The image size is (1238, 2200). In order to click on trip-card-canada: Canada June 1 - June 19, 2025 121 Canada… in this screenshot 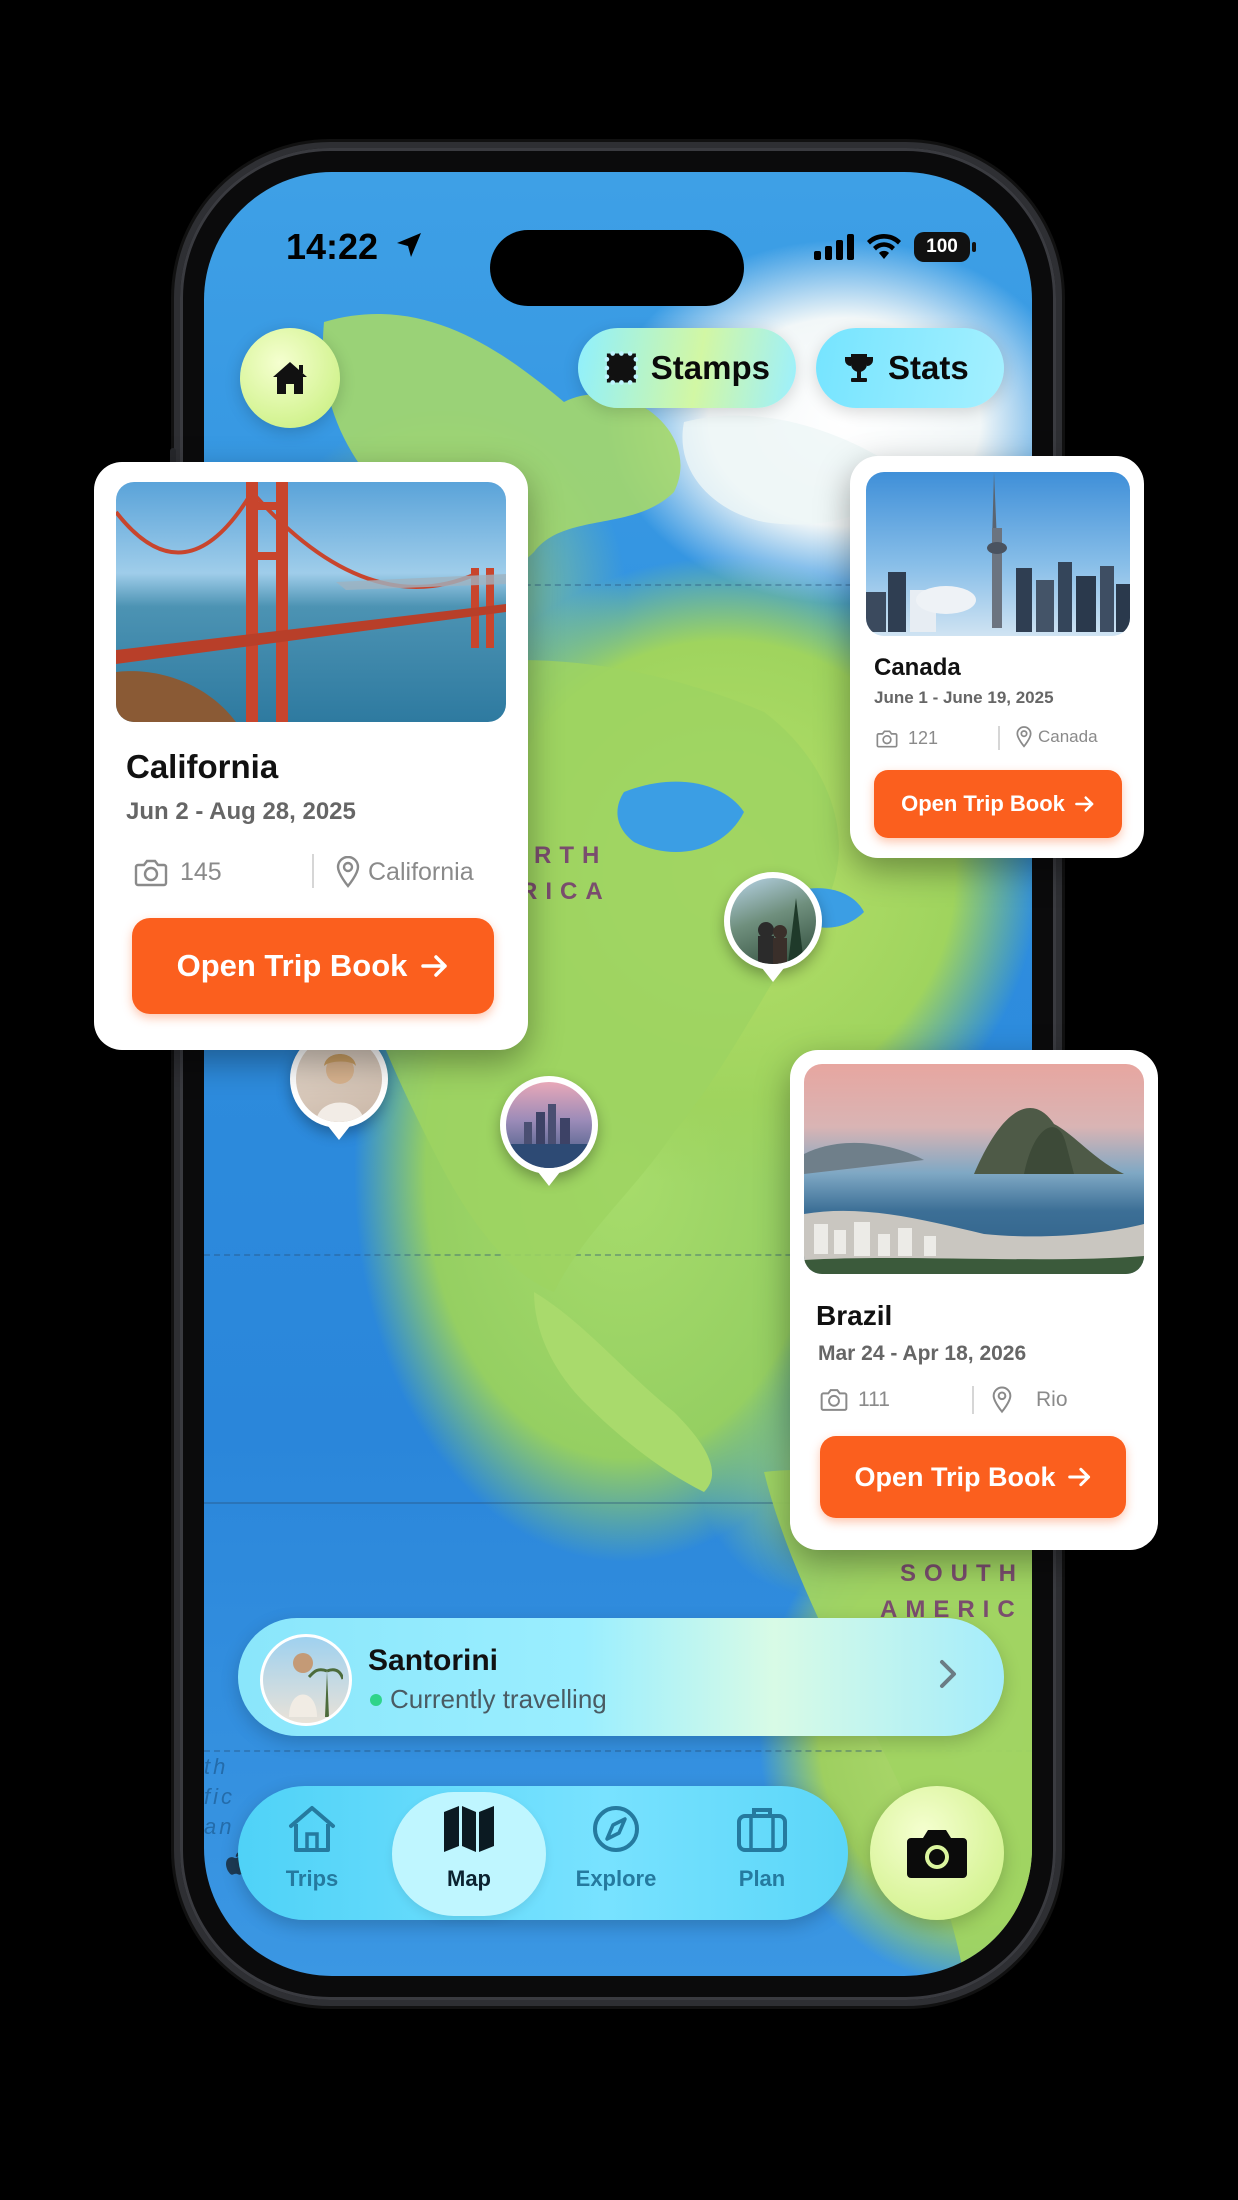, I will do `click(997, 657)`.